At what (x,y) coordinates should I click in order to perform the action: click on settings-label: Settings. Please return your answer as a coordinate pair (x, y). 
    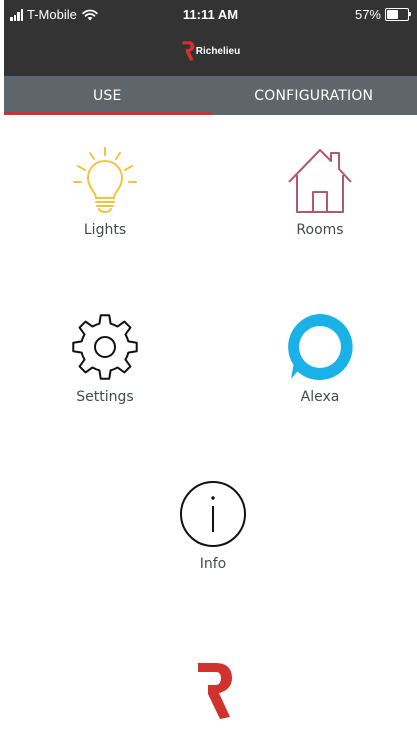
    Looking at the image, I should click on (105, 397).